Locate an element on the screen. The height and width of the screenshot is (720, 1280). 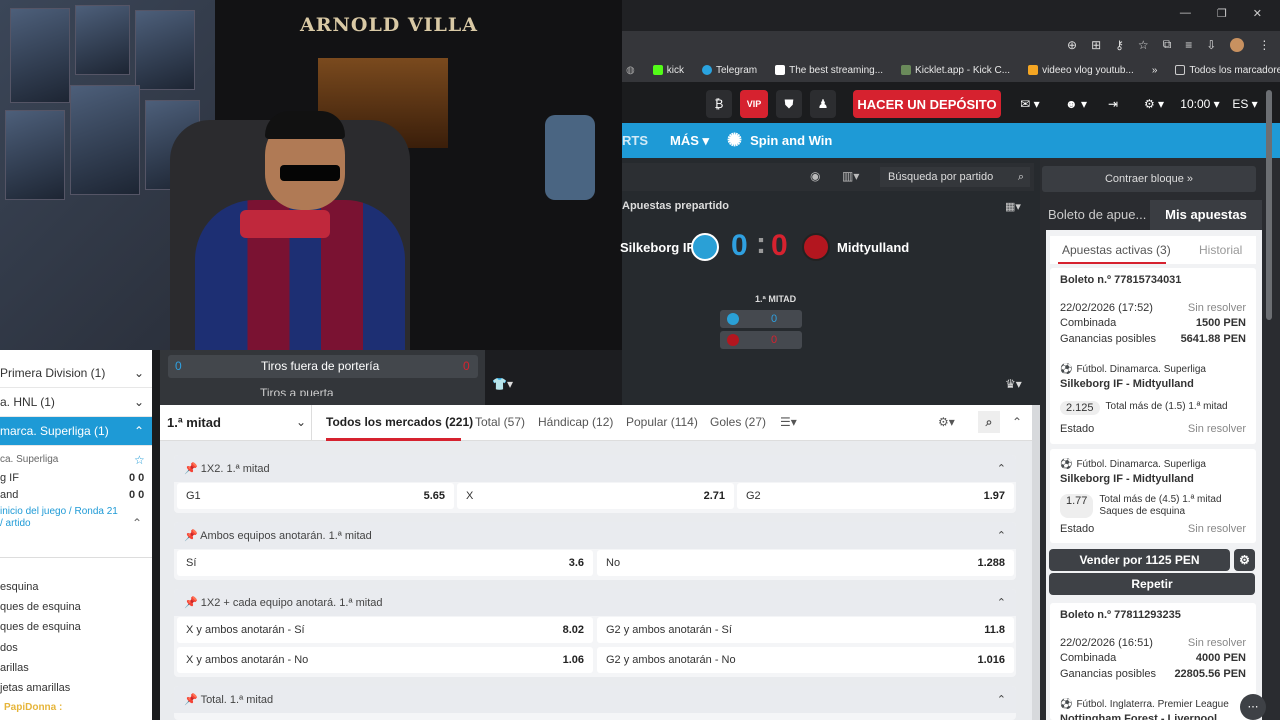
odd-button: G2 y ambos anotarán - Sí 11.8 is located at coordinates (805, 630).